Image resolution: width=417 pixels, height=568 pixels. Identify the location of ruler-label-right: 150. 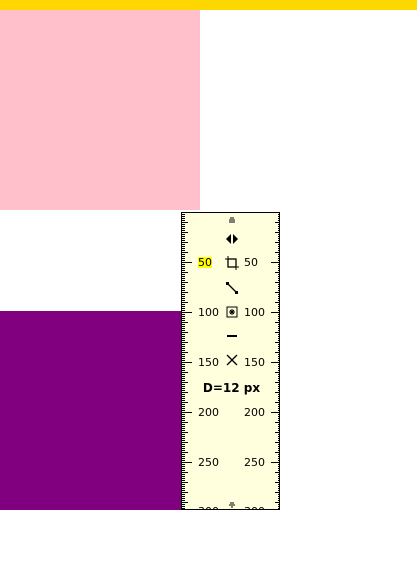
(254, 362).